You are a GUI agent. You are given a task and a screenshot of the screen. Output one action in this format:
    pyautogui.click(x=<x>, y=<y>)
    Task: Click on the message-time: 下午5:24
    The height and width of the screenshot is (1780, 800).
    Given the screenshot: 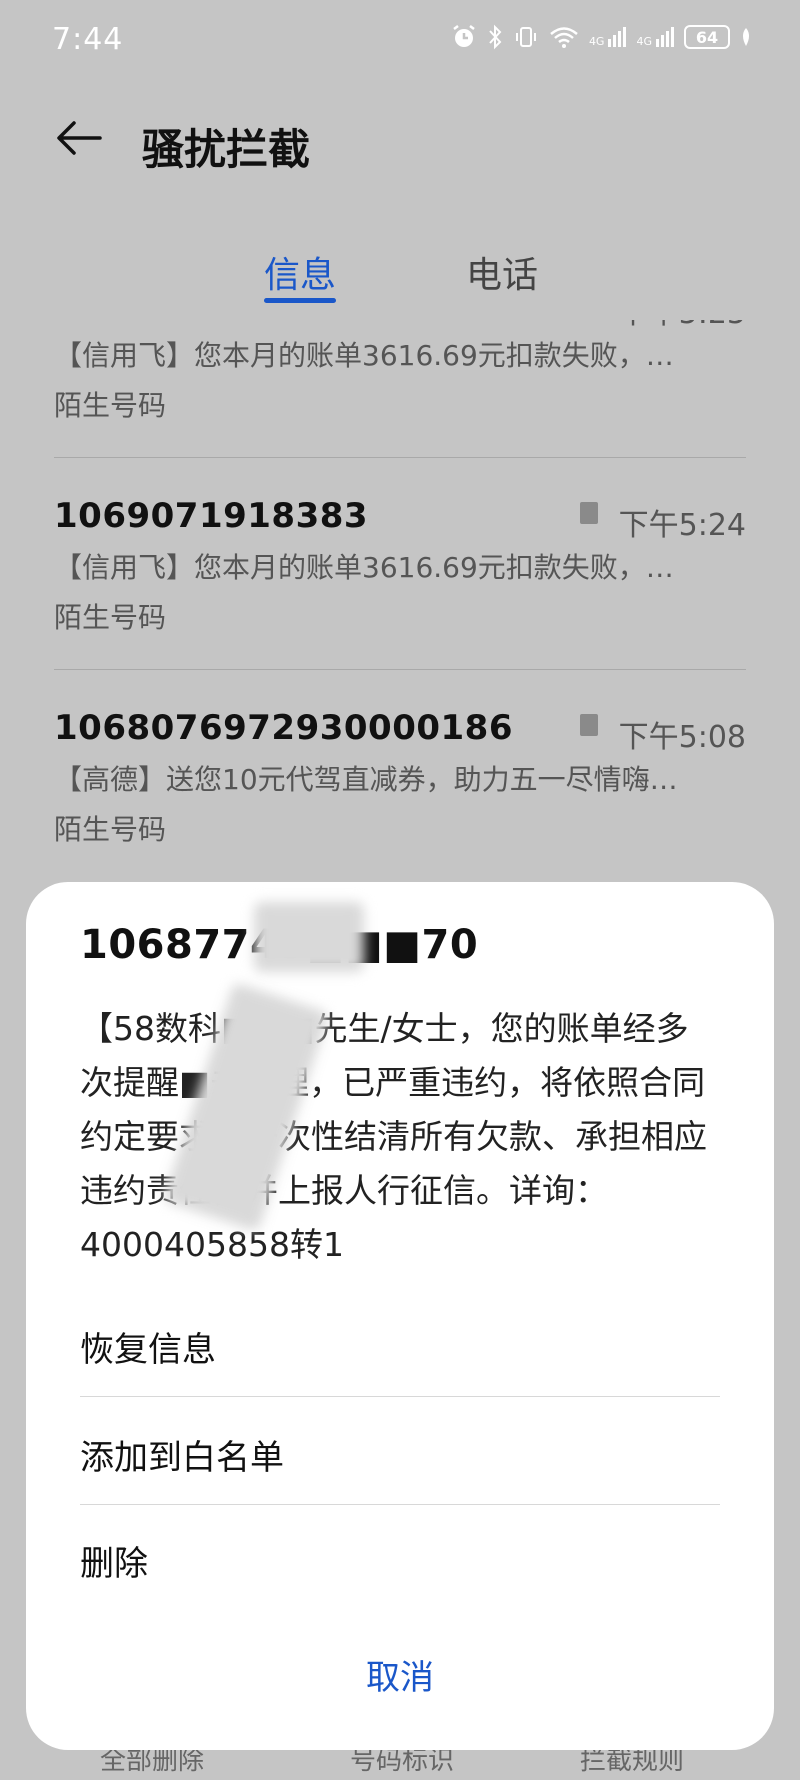 What is the action you would take?
    pyautogui.click(x=682, y=525)
    